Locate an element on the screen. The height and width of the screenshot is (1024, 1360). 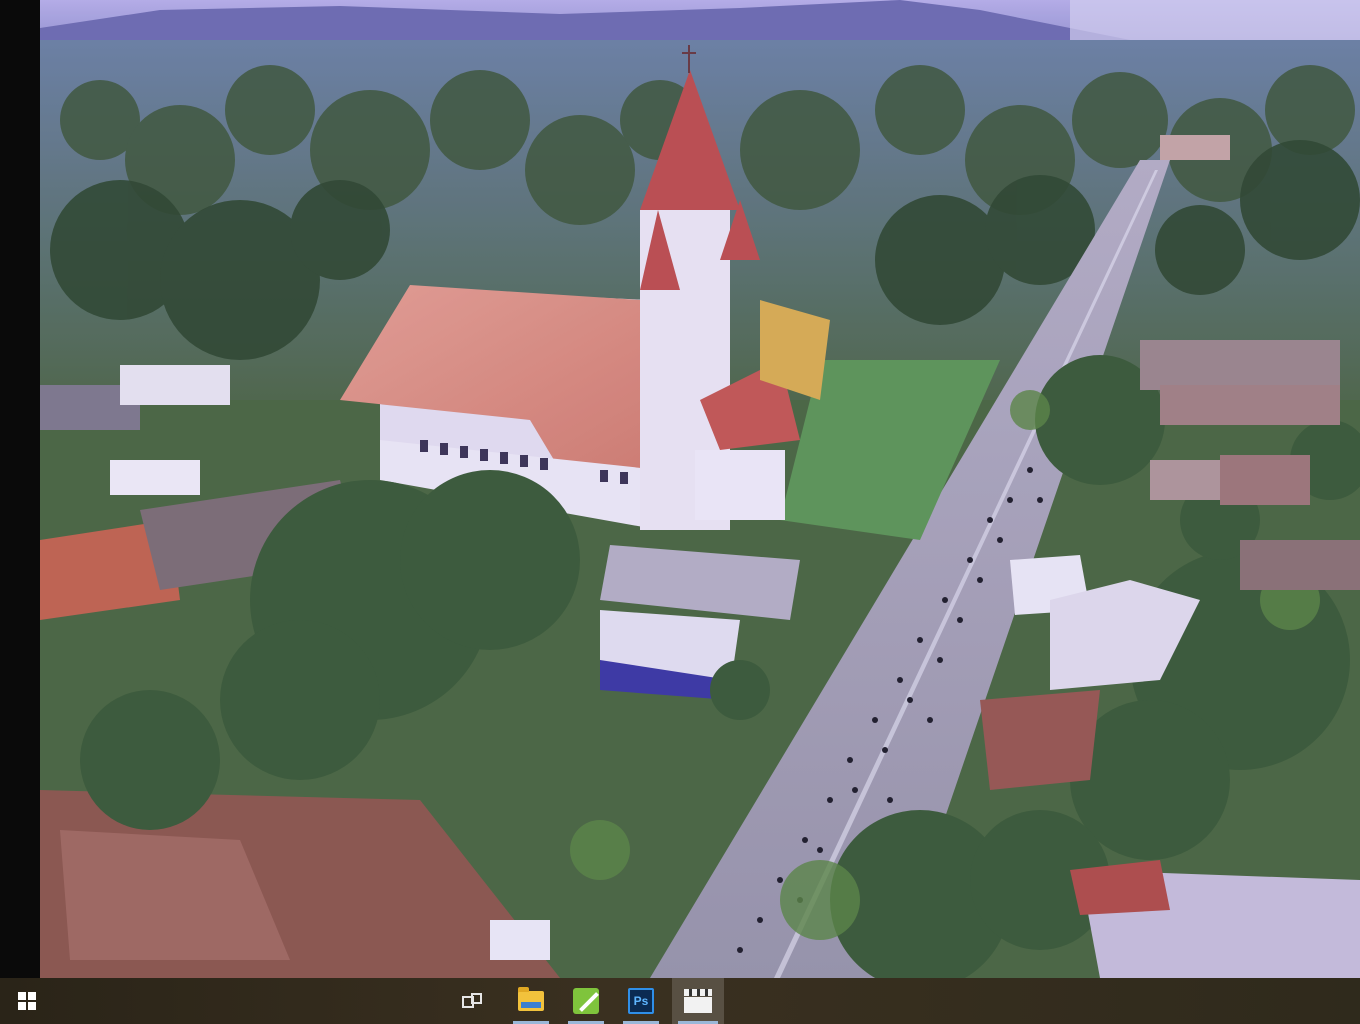
windows-logo-icon is located at coordinates (27, 1001).